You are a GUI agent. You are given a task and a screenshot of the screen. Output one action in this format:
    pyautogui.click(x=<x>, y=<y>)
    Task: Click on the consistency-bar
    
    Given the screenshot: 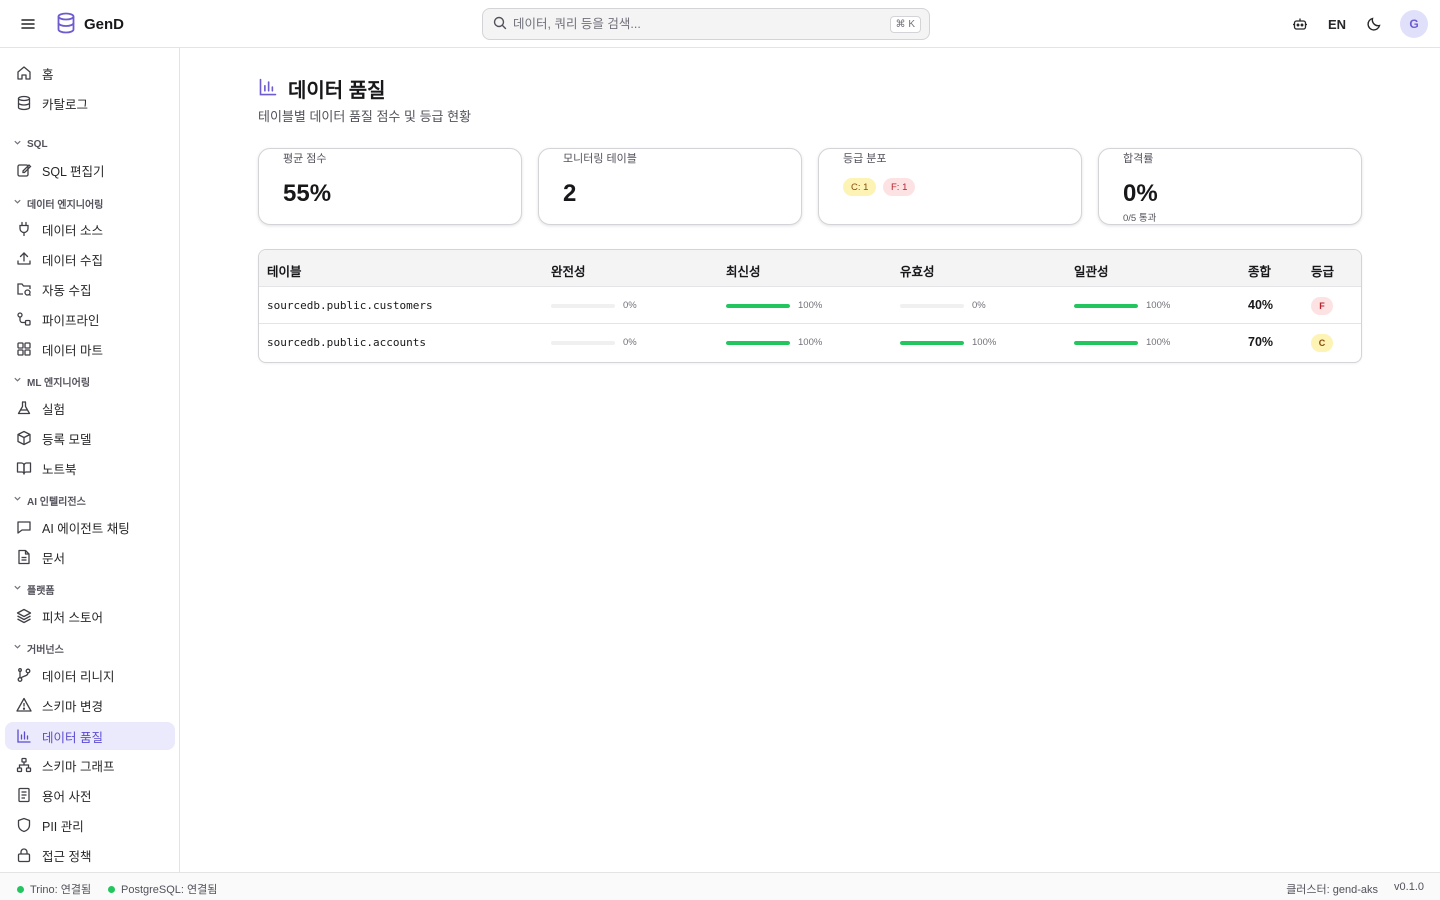 What is the action you would take?
    pyautogui.click(x=1106, y=306)
    